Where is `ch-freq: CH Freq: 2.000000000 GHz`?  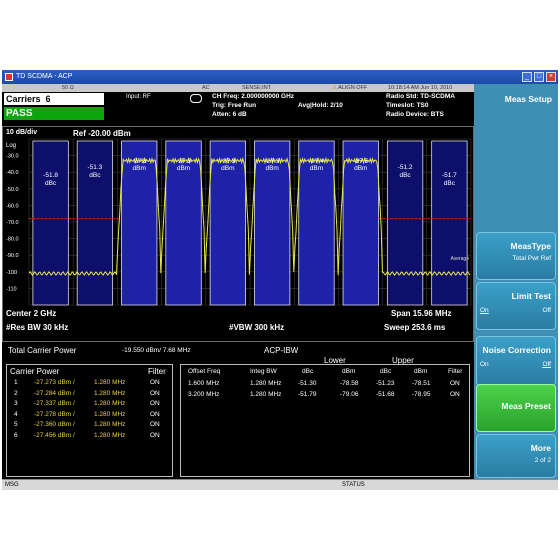
ch-freq: CH Freq: 2.000000000 GHz is located at coordinates (253, 96).